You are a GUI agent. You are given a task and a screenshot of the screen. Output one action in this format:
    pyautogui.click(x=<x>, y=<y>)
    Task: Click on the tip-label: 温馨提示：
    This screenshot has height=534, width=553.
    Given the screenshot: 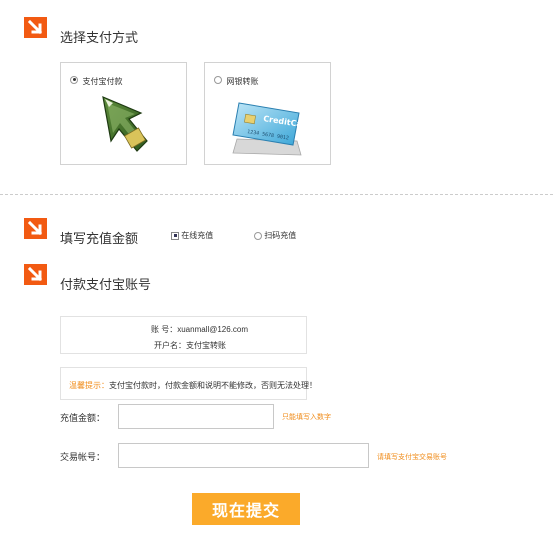 What is the action you would take?
    pyautogui.click(x=89, y=385)
    